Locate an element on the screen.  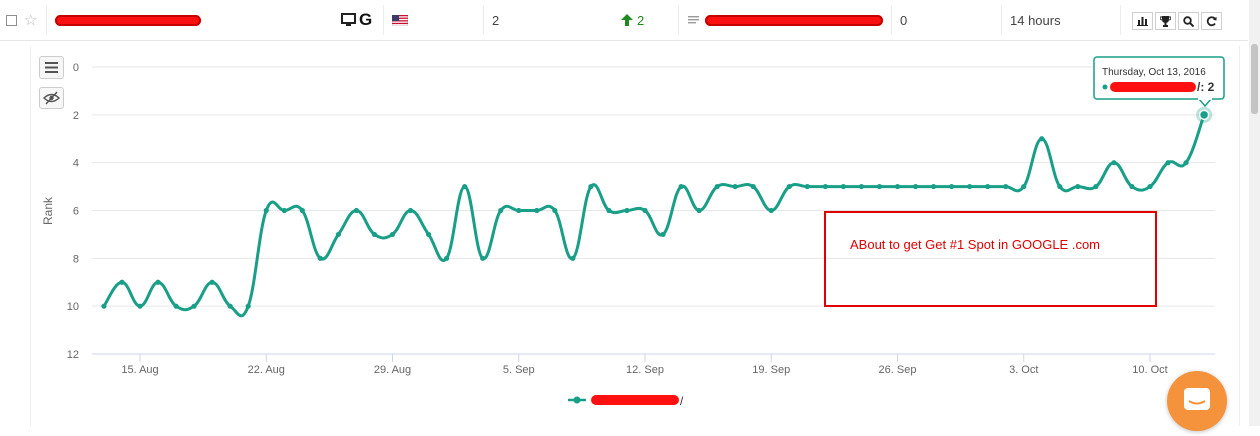
y-tick-label: 0 is located at coordinates (76, 68).